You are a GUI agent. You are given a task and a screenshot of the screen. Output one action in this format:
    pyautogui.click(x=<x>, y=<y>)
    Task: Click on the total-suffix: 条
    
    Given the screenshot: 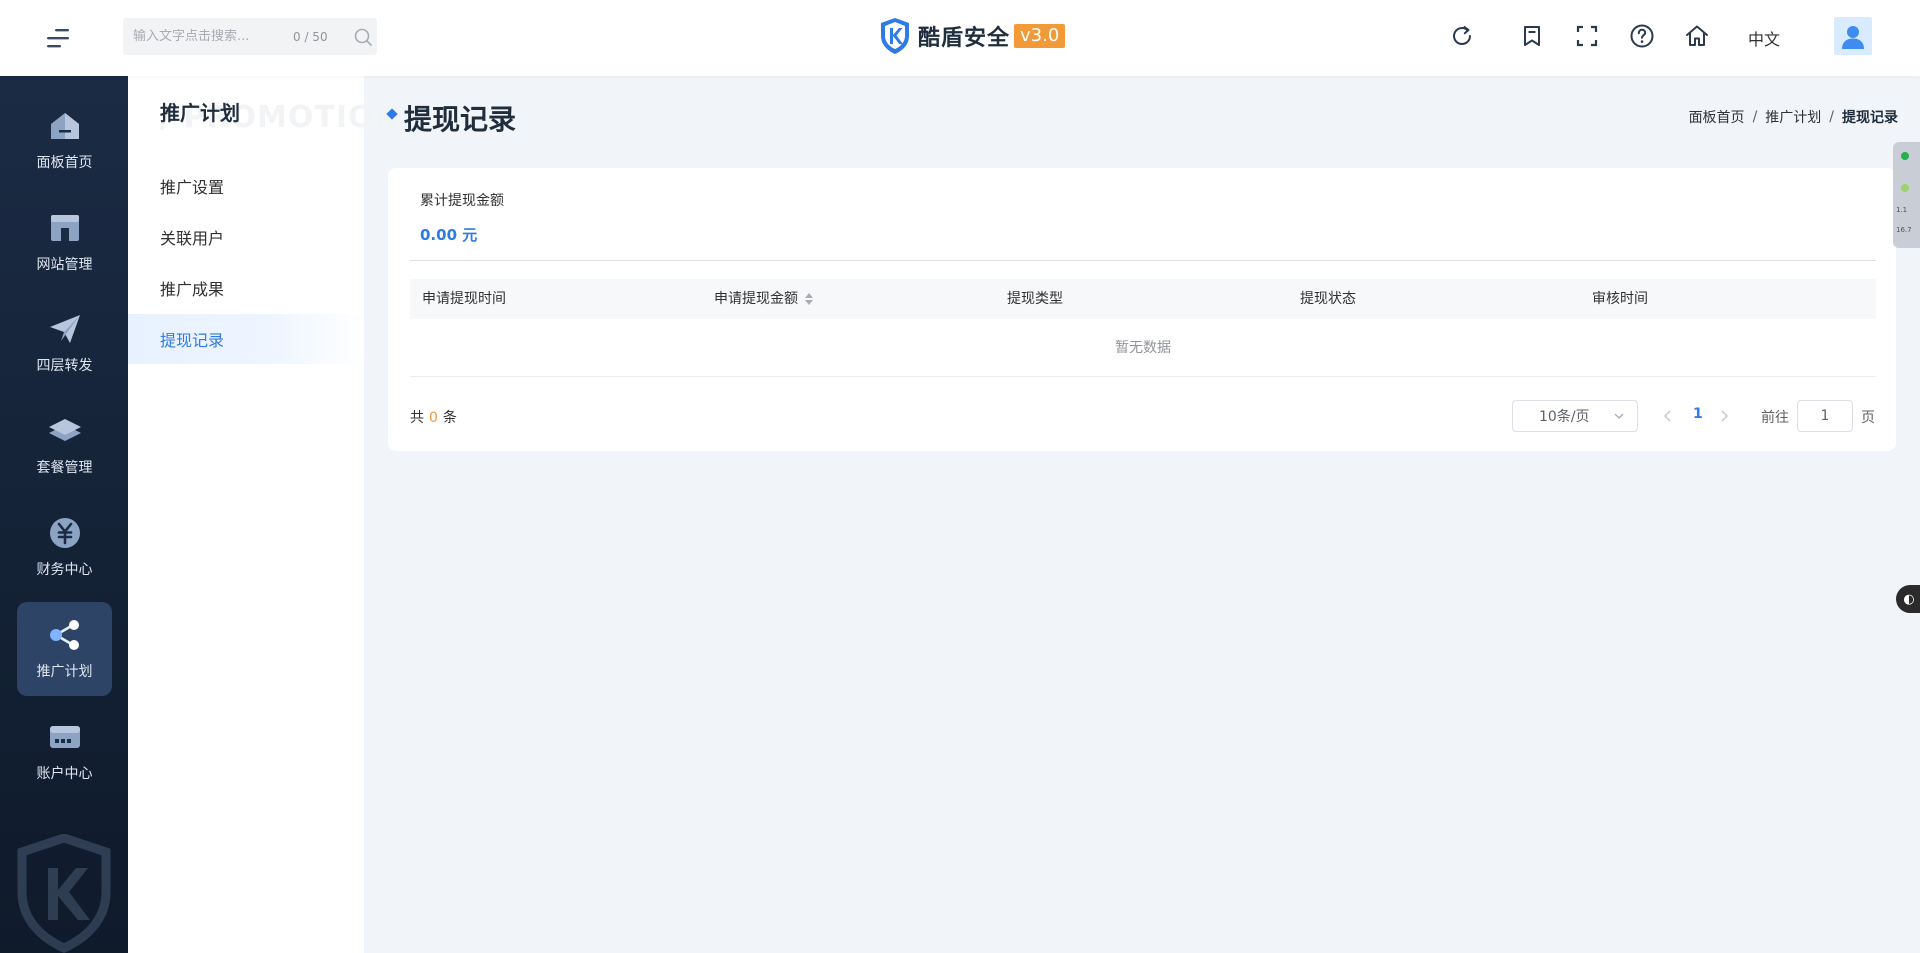 What is the action you would take?
    pyautogui.click(x=449, y=418)
    